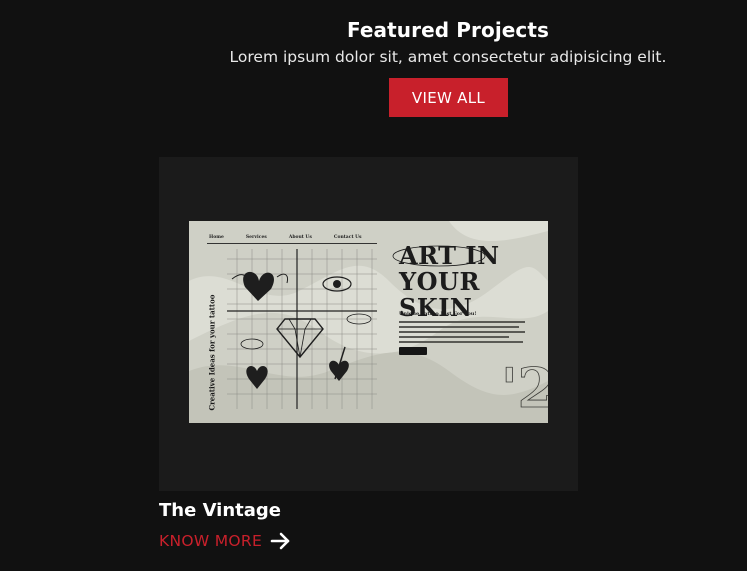  What do you see at coordinates (285, 237) in the screenshot?
I see `preview-nav: Home Services About Us Contact Us` at bounding box center [285, 237].